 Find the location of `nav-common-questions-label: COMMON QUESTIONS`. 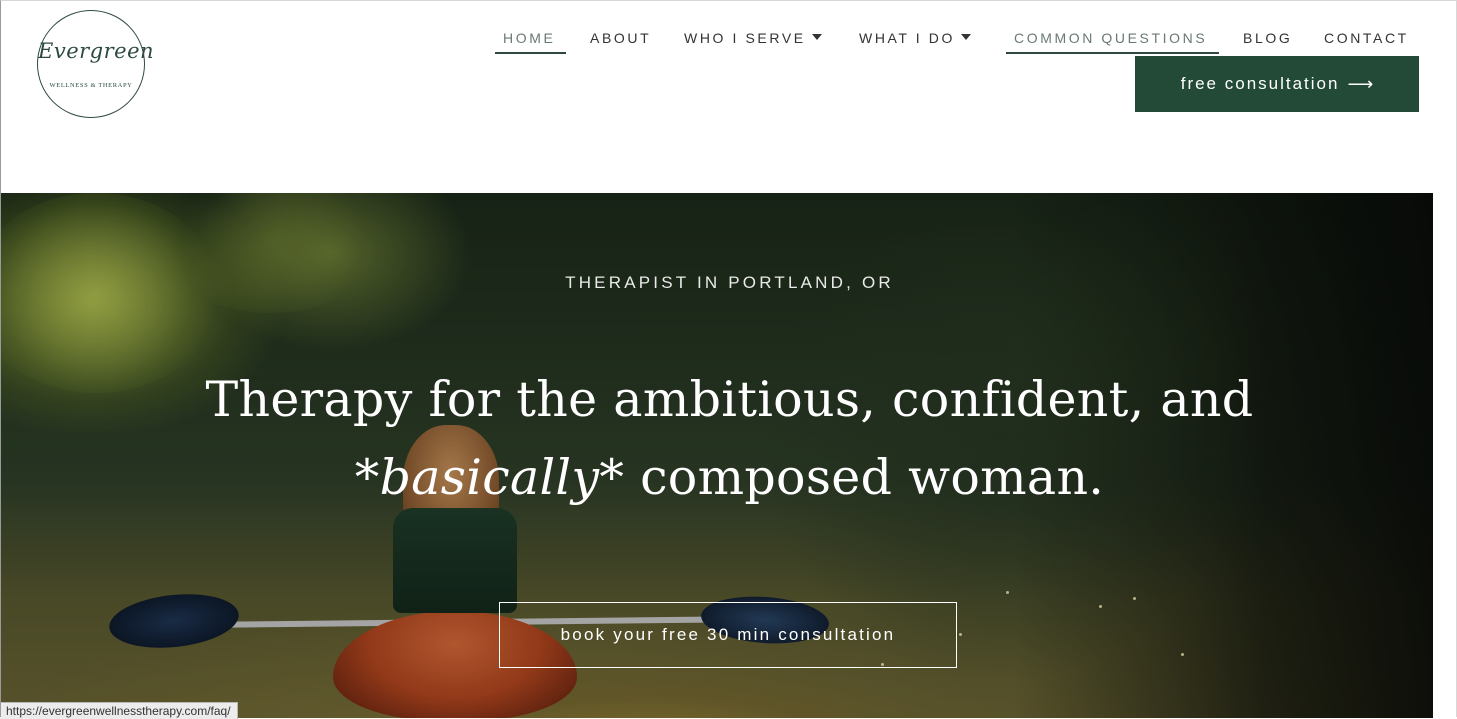

nav-common-questions-label: COMMON QUESTIONS is located at coordinates (1111, 38).